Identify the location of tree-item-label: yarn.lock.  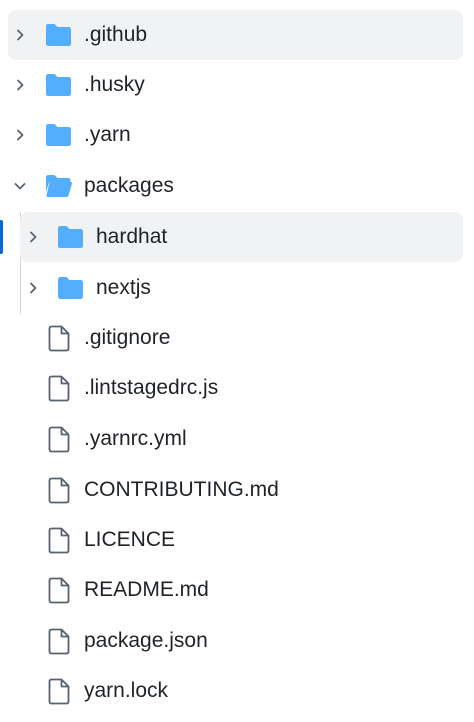
(126, 690).